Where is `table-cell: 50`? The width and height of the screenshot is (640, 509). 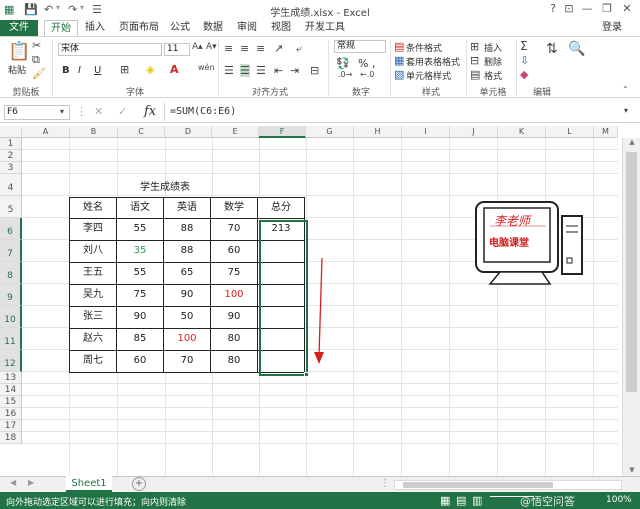
table-cell: 50 is located at coordinates (187, 318).